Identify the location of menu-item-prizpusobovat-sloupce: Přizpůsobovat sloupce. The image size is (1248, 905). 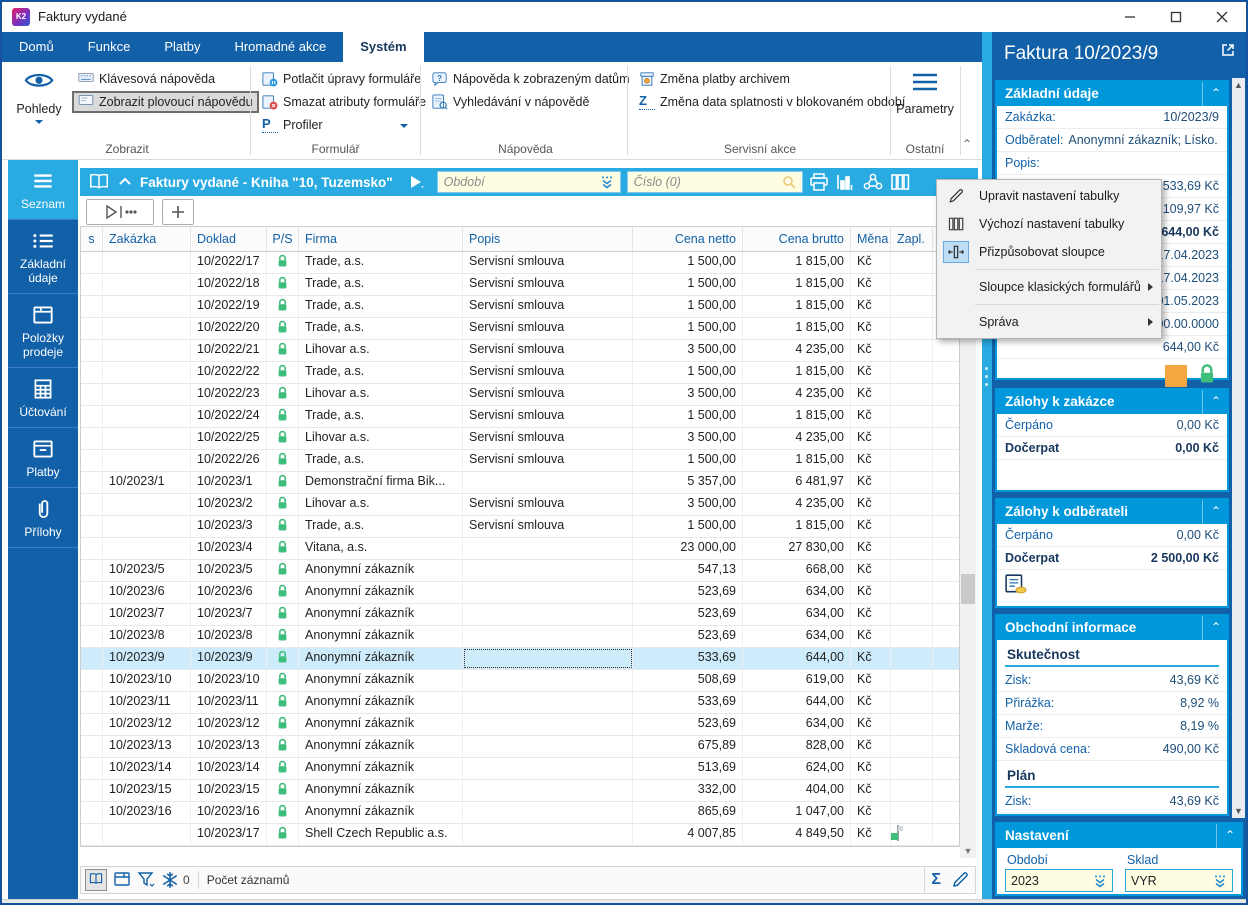
(1049, 252).